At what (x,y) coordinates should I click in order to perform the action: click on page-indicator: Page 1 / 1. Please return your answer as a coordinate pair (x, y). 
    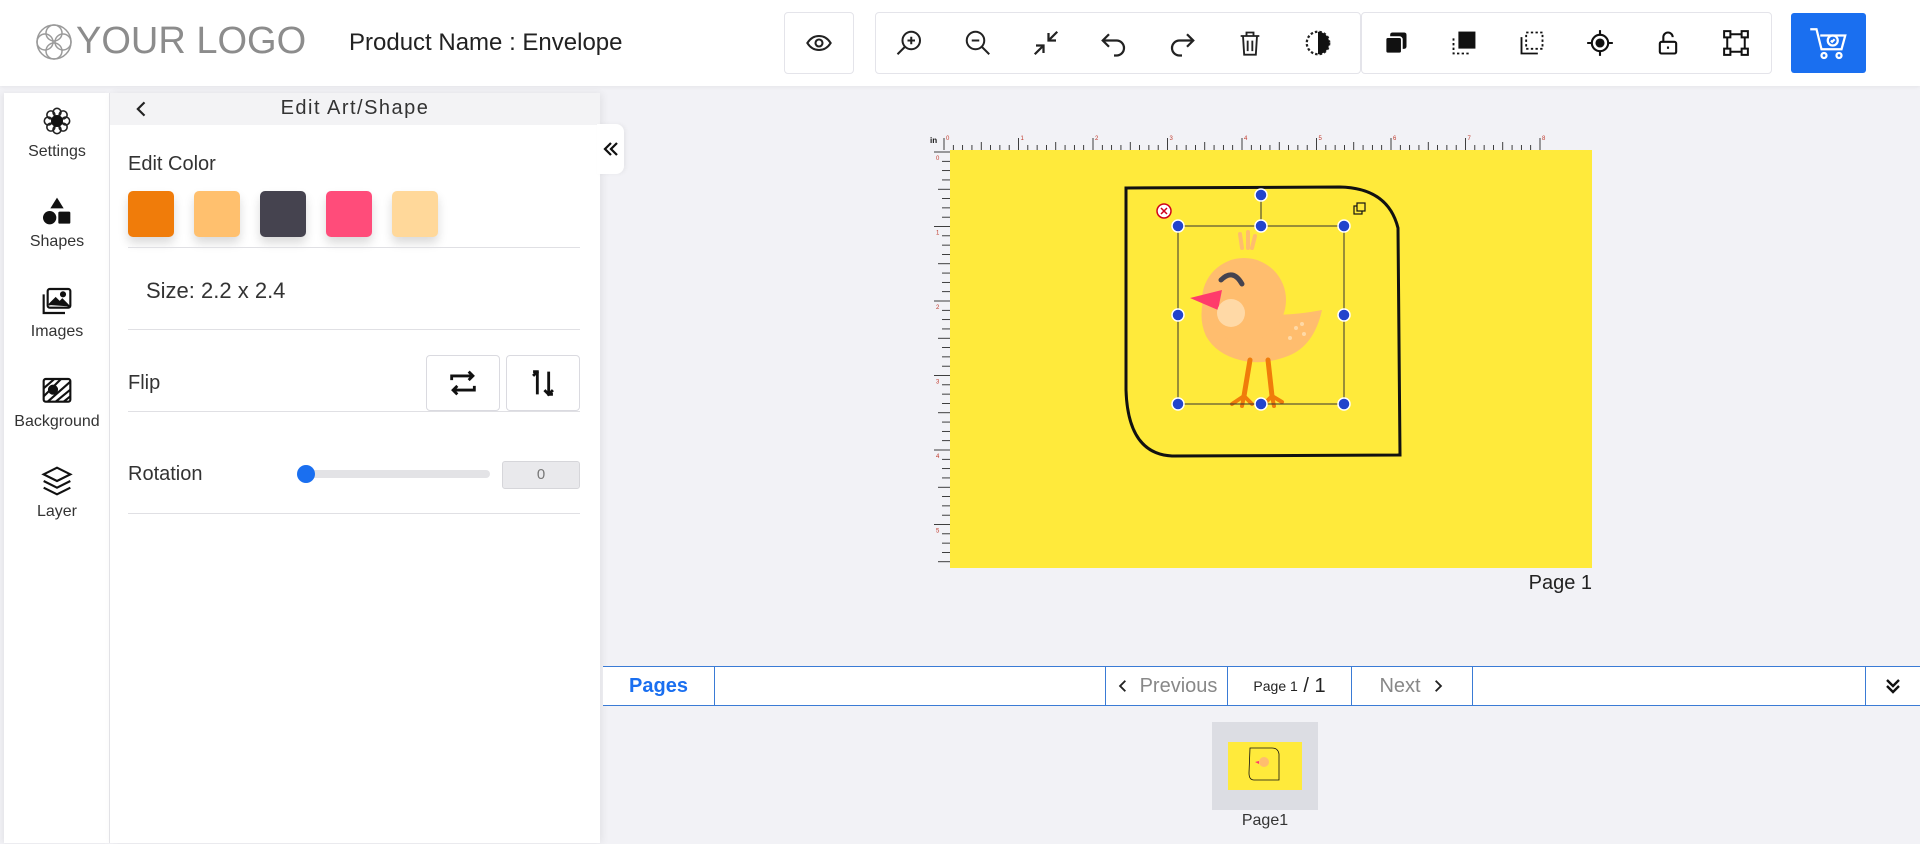
    Looking at the image, I should click on (1289, 686).